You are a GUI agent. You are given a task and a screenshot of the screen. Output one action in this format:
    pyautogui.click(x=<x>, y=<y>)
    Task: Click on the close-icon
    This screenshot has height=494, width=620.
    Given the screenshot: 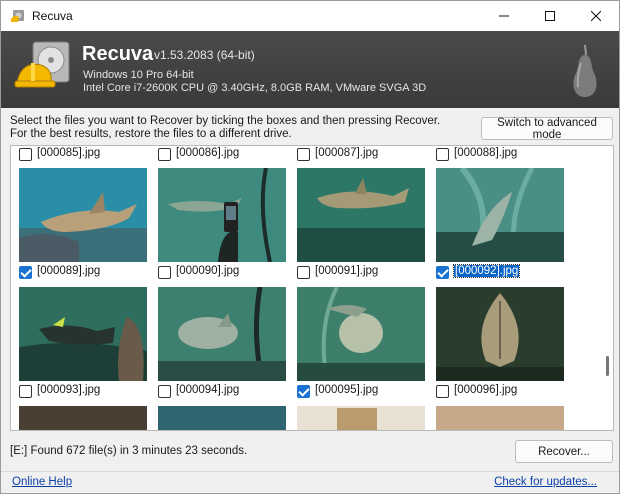 What is the action you would take?
    pyautogui.click(x=596, y=16)
    